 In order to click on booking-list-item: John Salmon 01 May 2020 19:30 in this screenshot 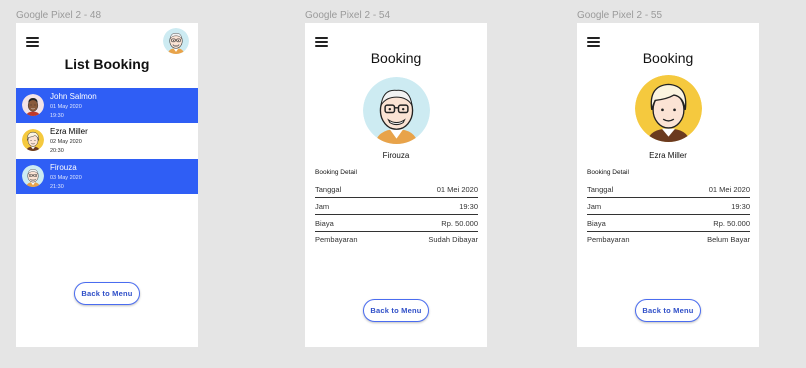, I will do `click(107, 105)`.